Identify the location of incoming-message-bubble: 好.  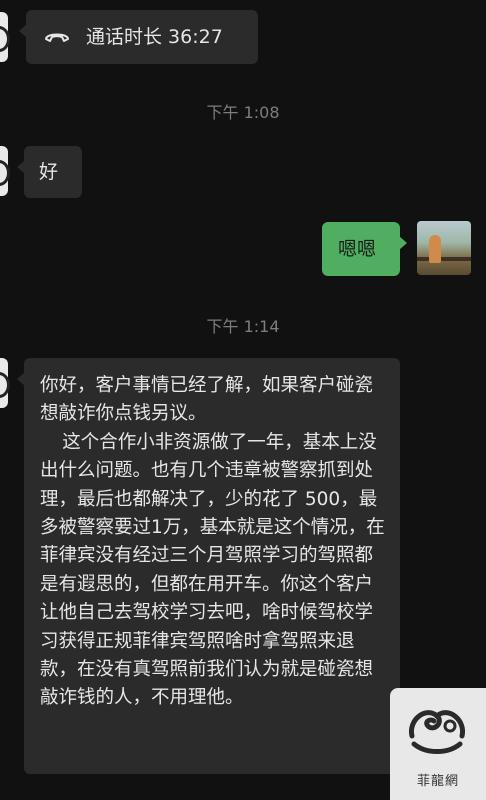
(49, 172).